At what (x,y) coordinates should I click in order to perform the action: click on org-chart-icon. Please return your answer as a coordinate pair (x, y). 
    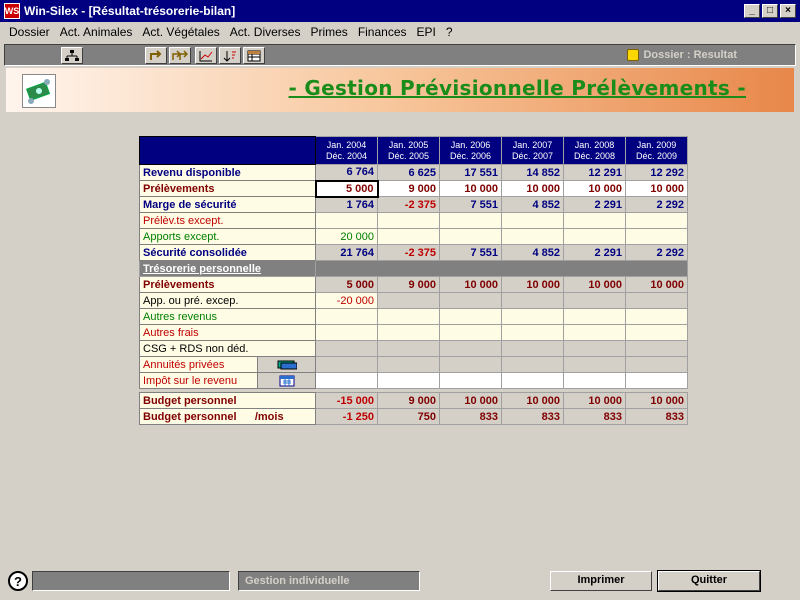
    Looking at the image, I should click on (72, 55).